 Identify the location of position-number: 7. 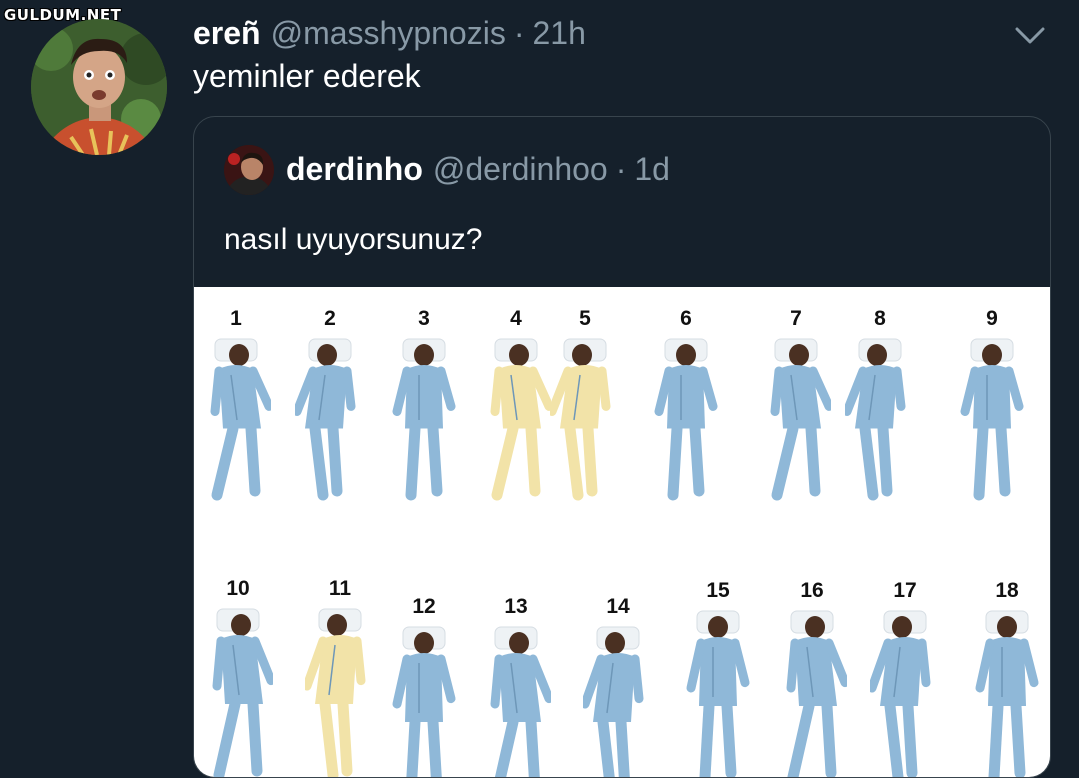
(796, 318).